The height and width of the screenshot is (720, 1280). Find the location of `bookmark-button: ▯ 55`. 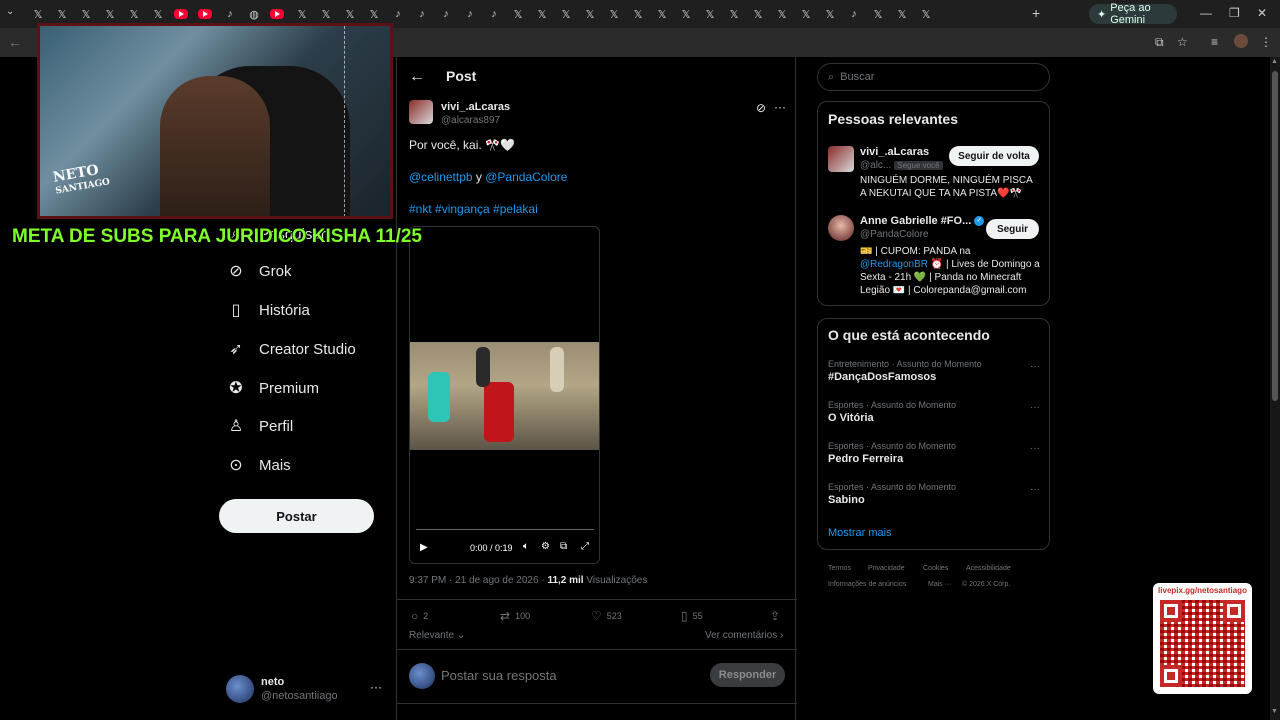

bookmark-button: ▯ 55 is located at coordinates (692, 616).